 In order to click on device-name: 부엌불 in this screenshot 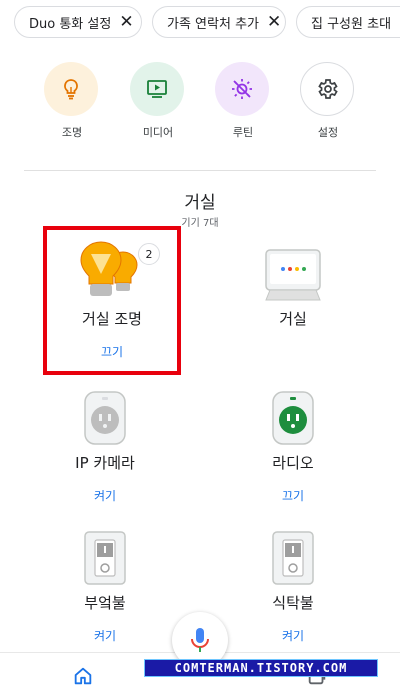, I will do `click(105, 603)`.